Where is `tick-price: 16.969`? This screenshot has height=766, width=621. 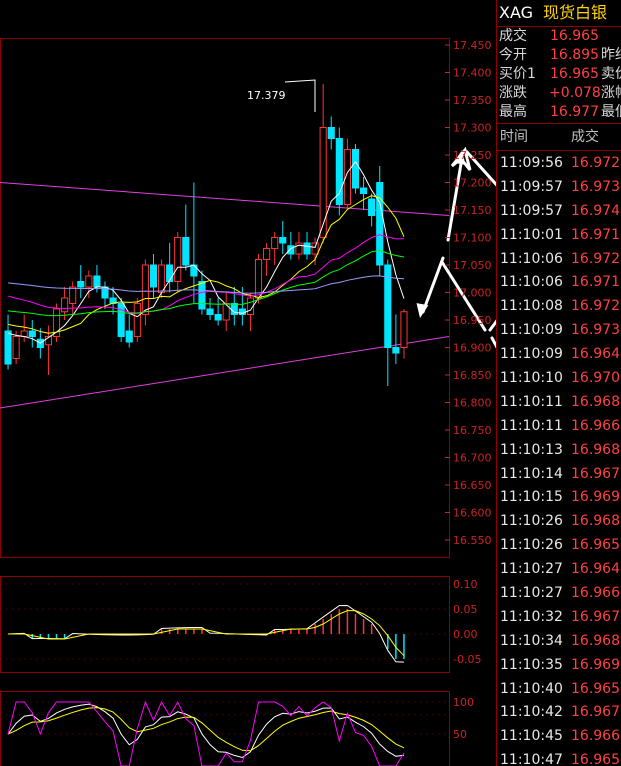 tick-price: 16.969 is located at coordinates (595, 497).